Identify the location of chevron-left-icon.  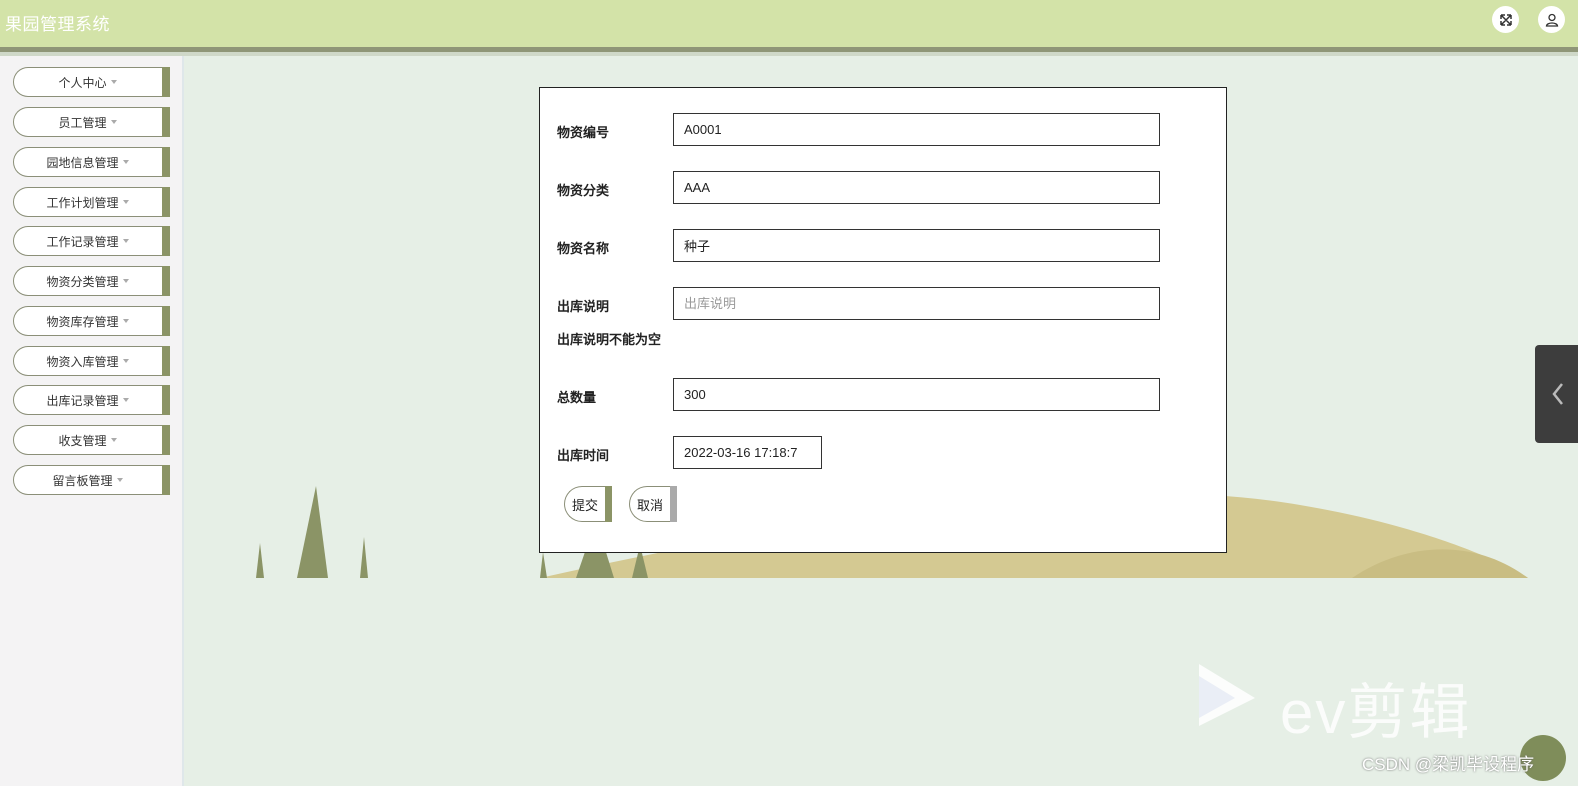
(1557, 394).